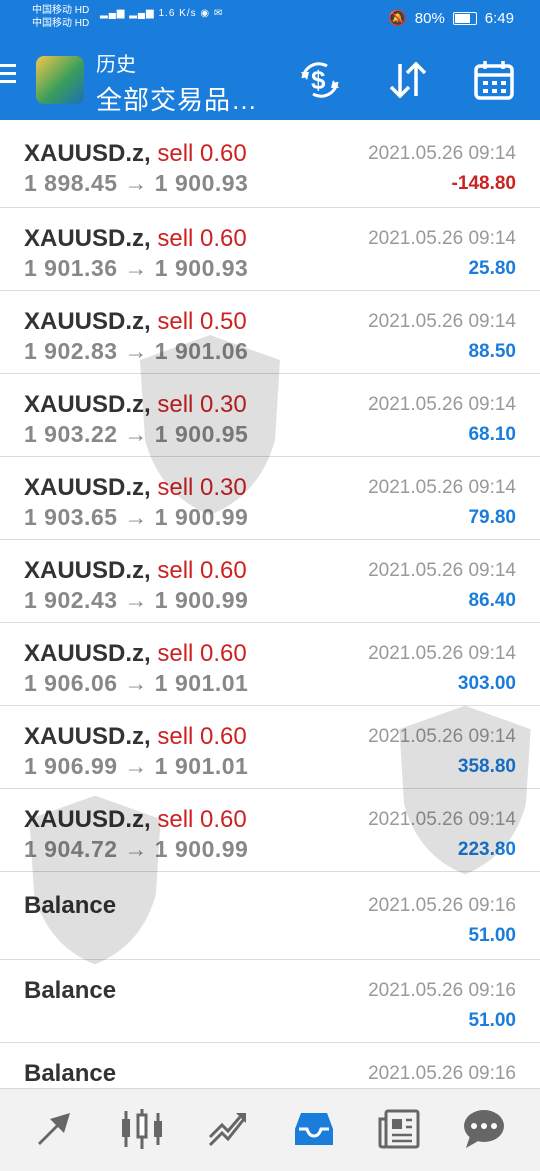  Describe the element at coordinates (400, 1129) in the screenshot. I see `news-icon` at that location.